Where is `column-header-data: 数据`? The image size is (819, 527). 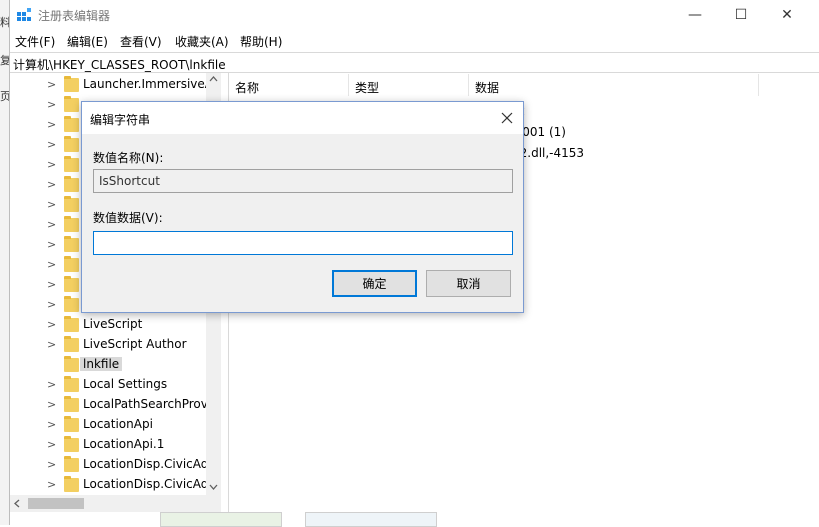 column-header-data: 数据 is located at coordinates (614, 85).